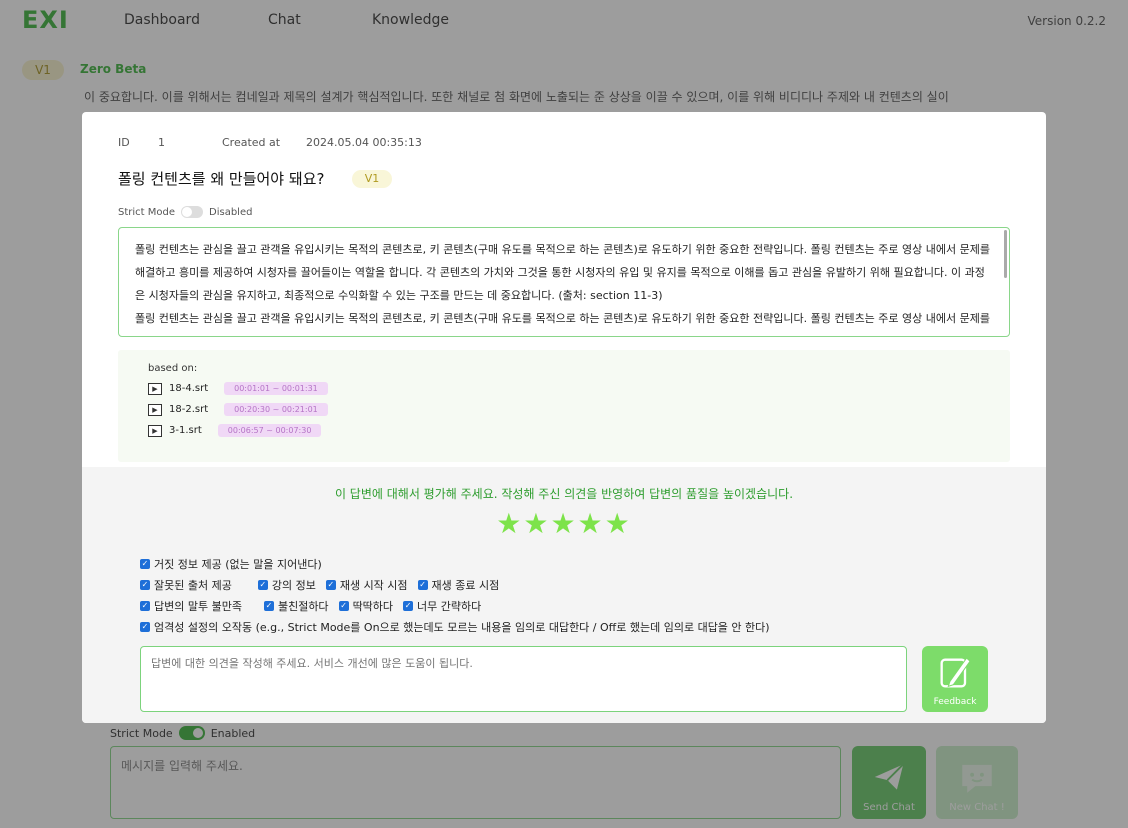 This screenshot has width=1128, height=828. What do you see at coordinates (173, 368) in the screenshot?
I see `based-on-label: based on:` at bounding box center [173, 368].